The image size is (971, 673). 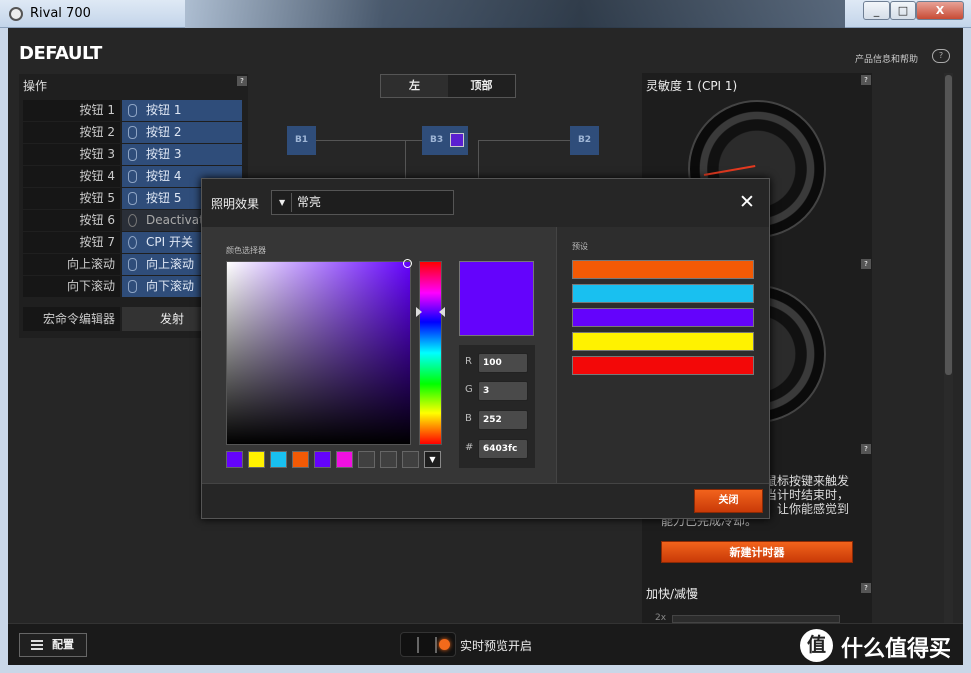 I want to click on view-tabs: 左 顶部, so click(x=448, y=86).